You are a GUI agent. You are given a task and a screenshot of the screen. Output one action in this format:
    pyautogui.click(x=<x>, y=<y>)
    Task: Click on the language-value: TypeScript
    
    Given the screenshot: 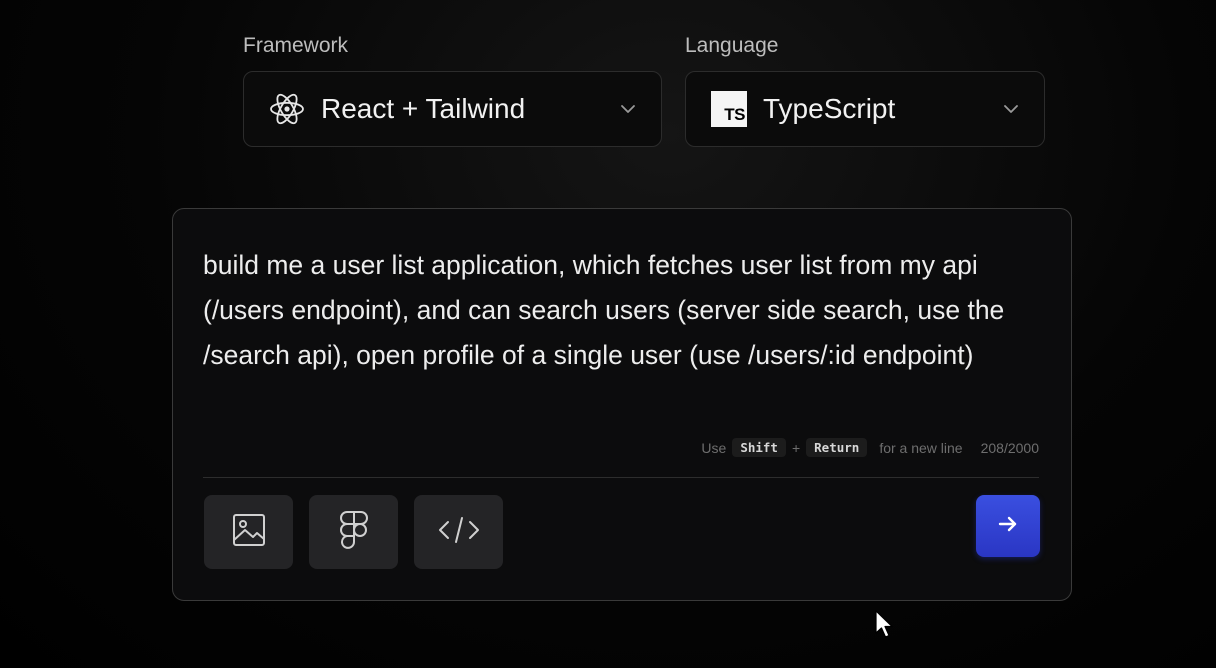 What is the action you would take?
    pyautogui.click(x=829, y=108)
    